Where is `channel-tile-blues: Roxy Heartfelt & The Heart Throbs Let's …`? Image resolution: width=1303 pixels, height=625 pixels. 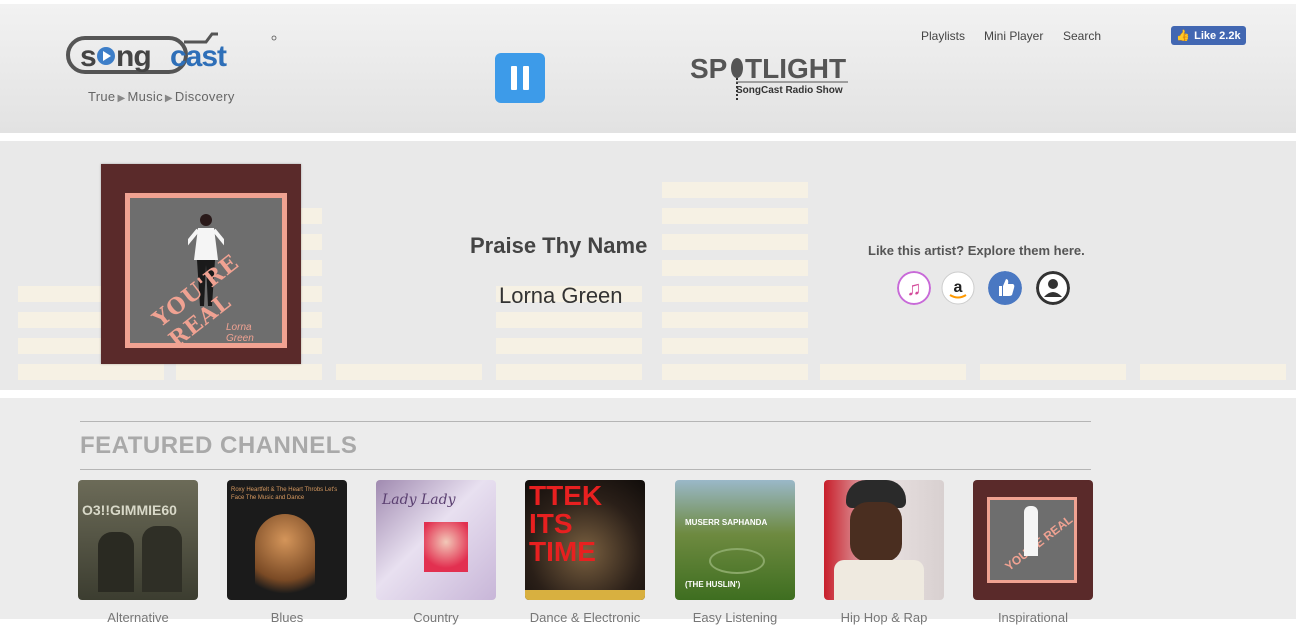
channel-tile-blues: Roxy Heartfelt & The Heart Throbs Let's … is located at coordinates (287, 540).